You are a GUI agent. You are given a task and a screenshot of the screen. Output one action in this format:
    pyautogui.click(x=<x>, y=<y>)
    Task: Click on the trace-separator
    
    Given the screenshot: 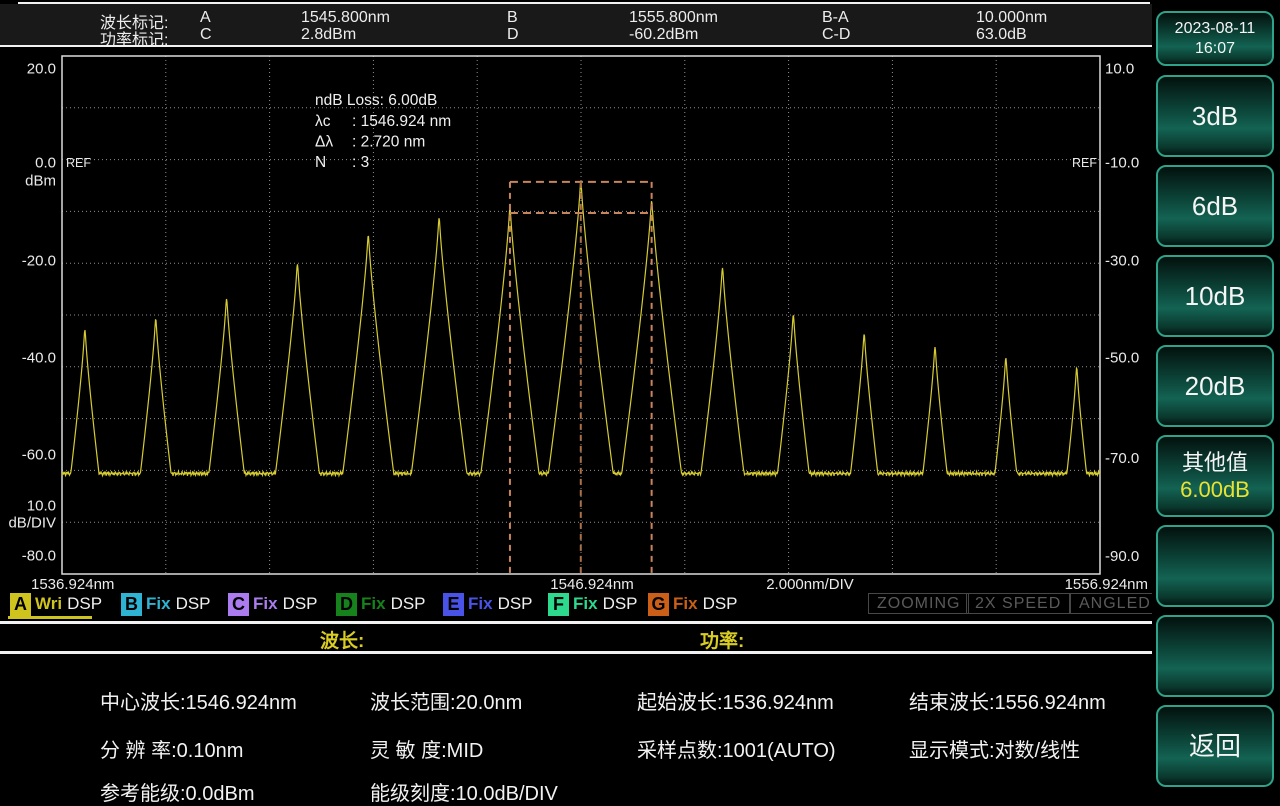 What is the action you would take?
    pyautogui.click(x=576, y=622)
    